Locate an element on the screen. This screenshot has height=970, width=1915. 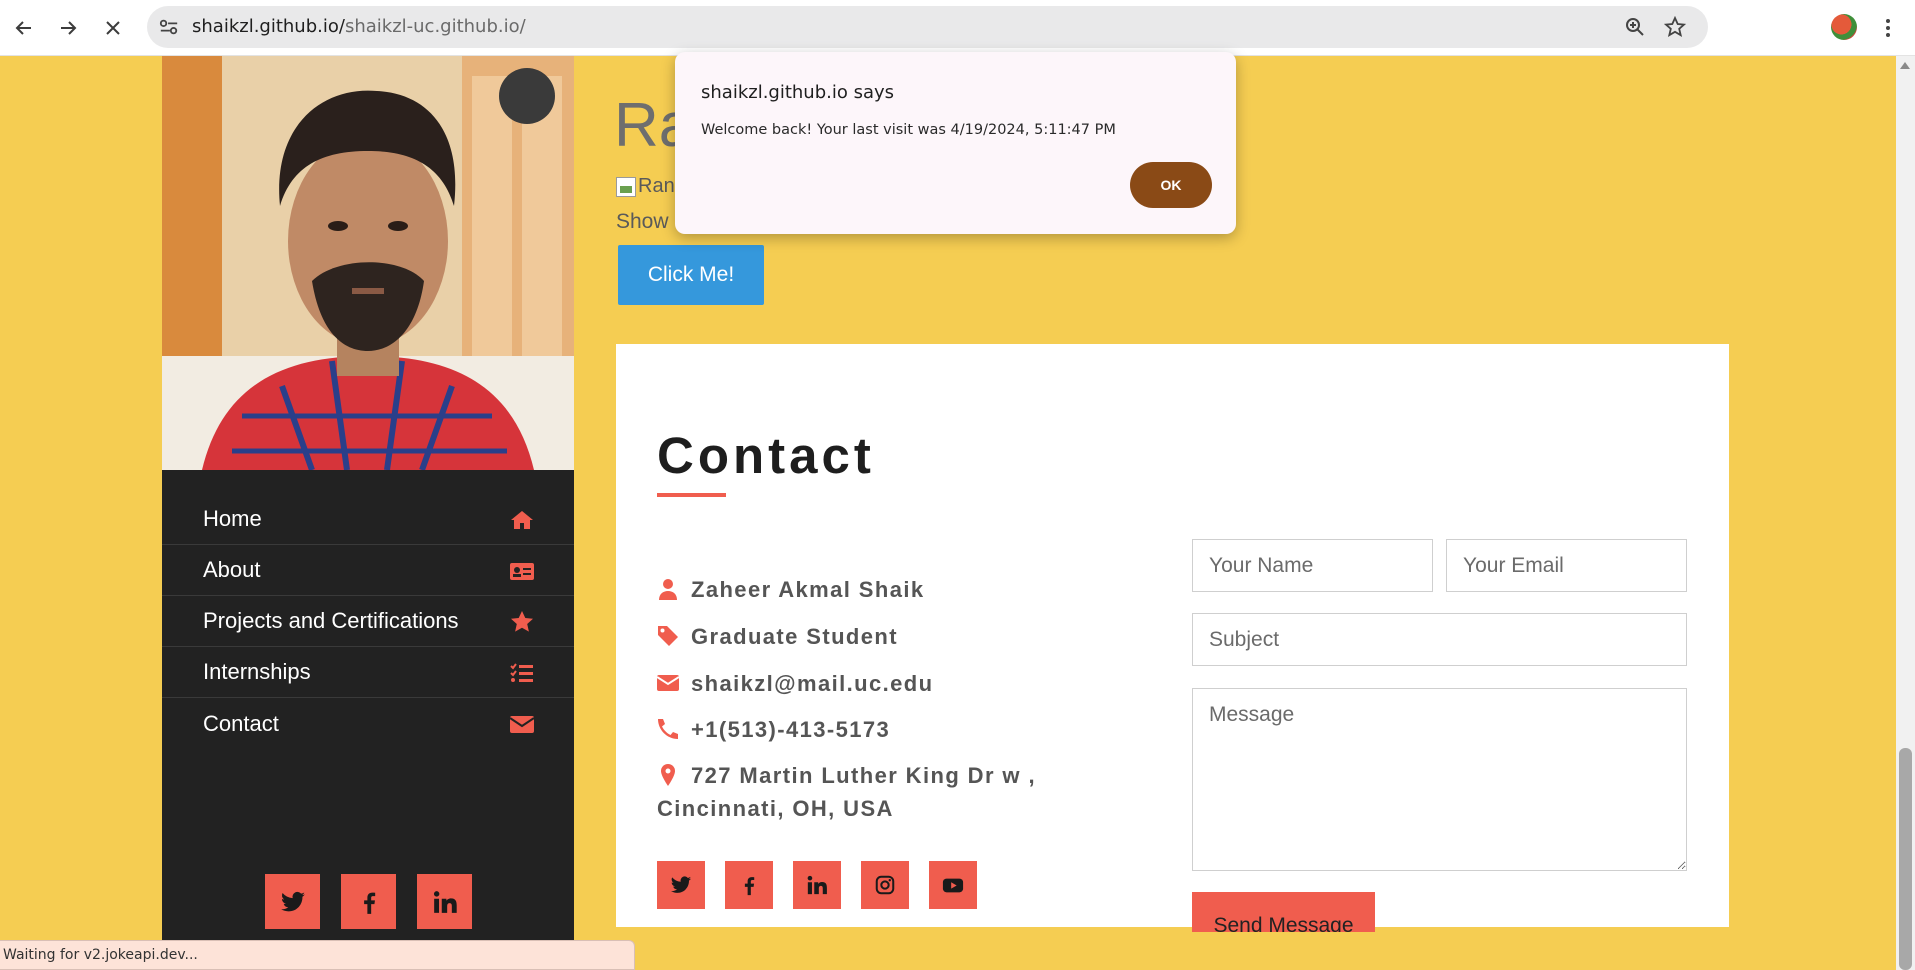
back-button is located at coordinates (24, 28).